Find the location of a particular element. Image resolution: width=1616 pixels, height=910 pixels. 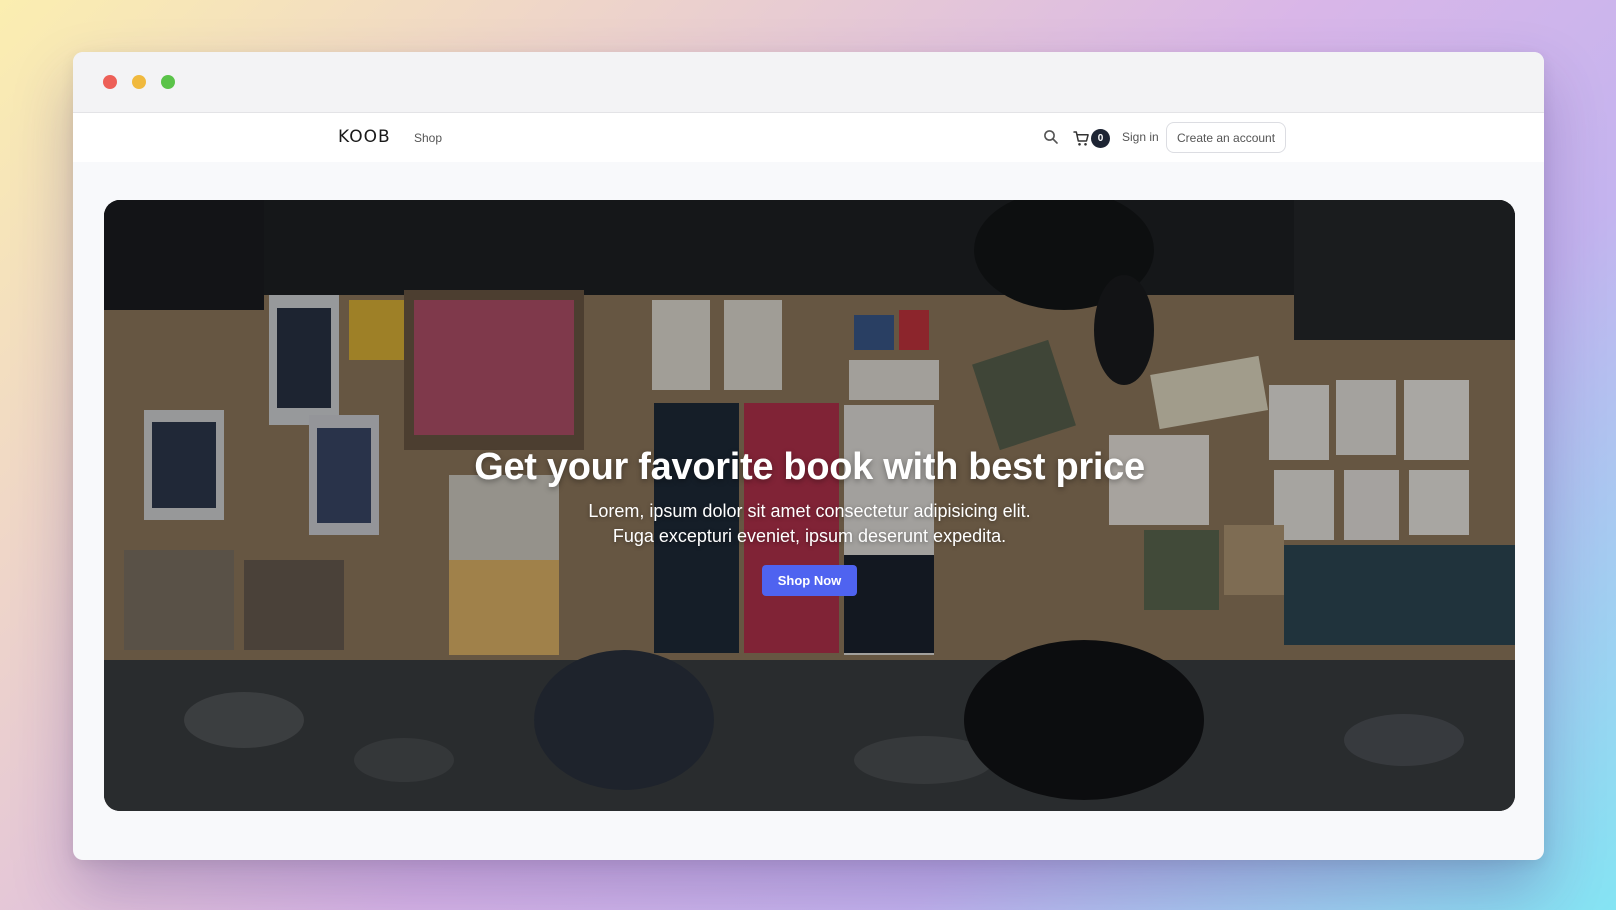

cart-count-badge: 0 is located at coordinates (1100, 138).